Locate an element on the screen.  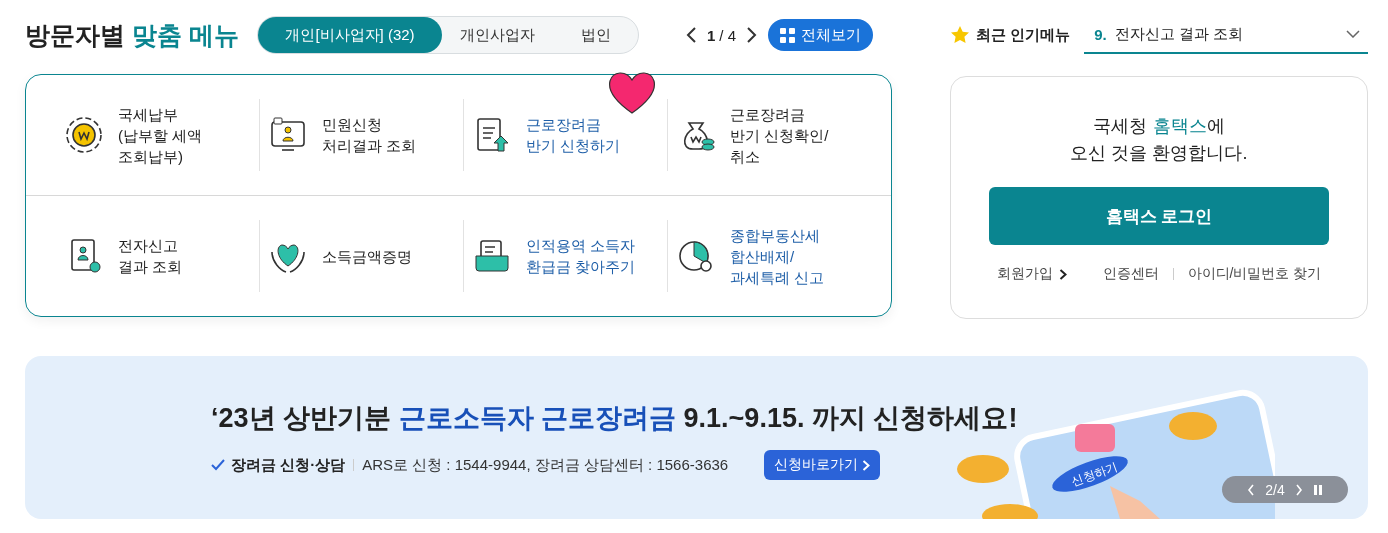
popular-menu-label: 최근 인기메뉴 is located at coordinates (1010, 35).